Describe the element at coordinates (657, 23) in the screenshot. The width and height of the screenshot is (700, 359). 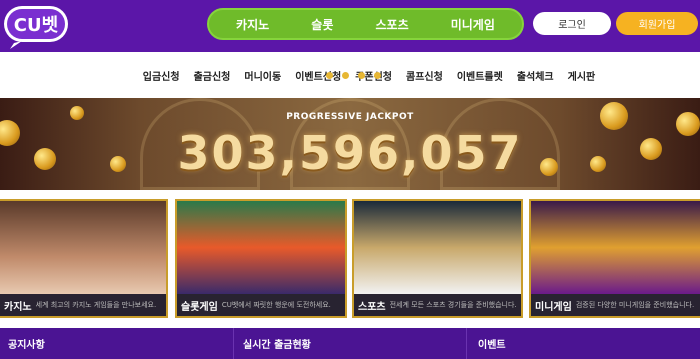
I see `join-button: 회원가입` at that location.